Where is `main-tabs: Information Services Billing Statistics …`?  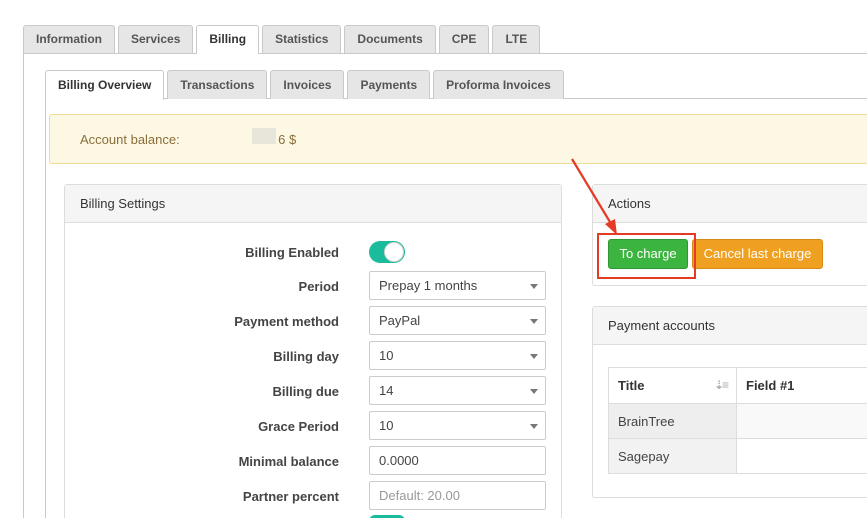 main-tabs: Information Services Billing Statistics … is located at coordinates (283, 39).